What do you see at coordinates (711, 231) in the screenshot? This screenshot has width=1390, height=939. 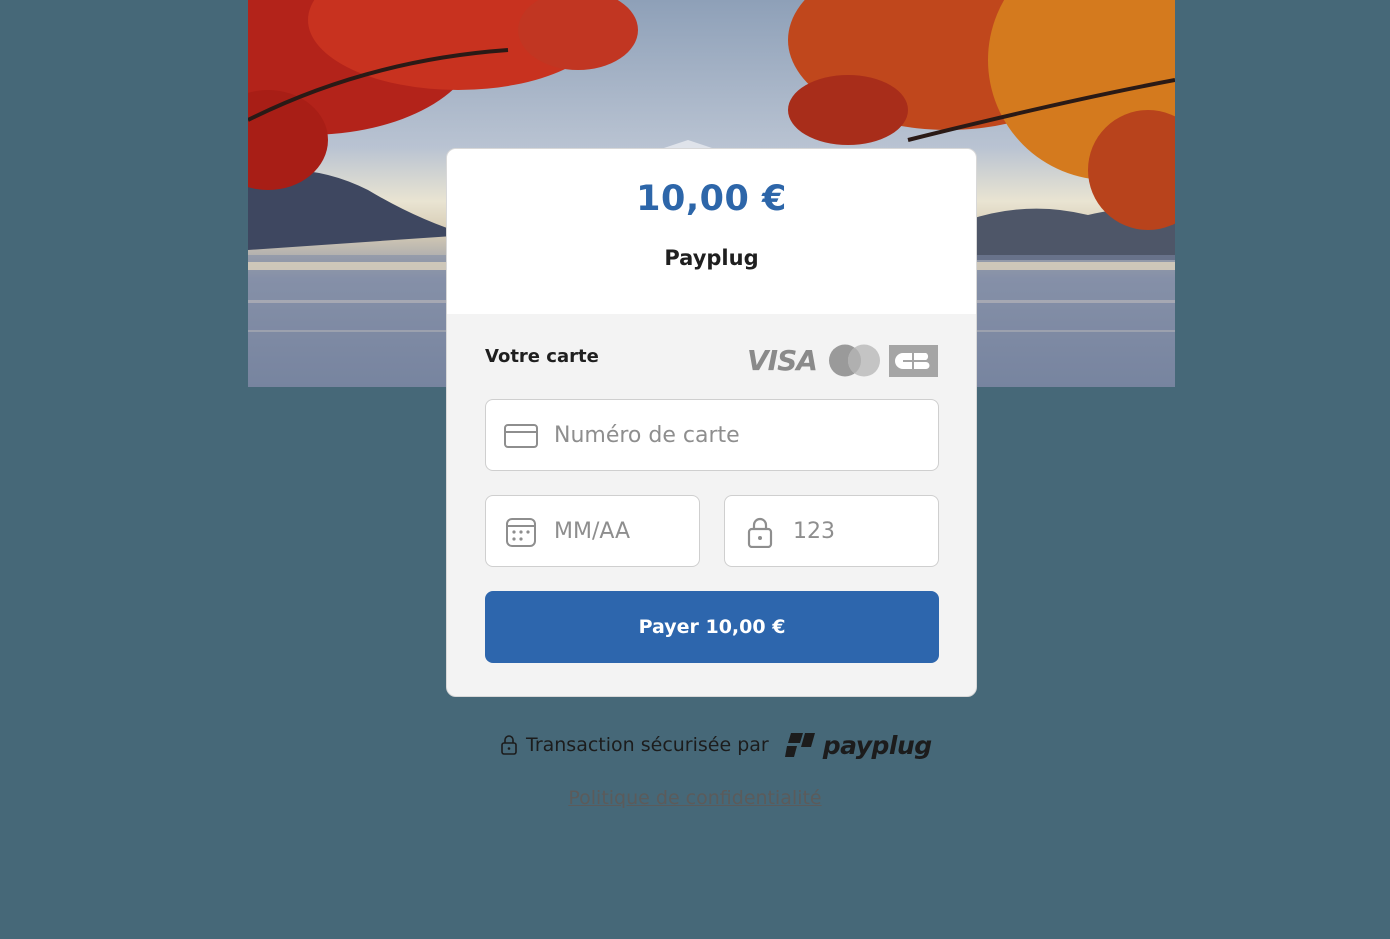 I see `payment-summary: 10,00 € Payplug` at bounding box center [711, 231].